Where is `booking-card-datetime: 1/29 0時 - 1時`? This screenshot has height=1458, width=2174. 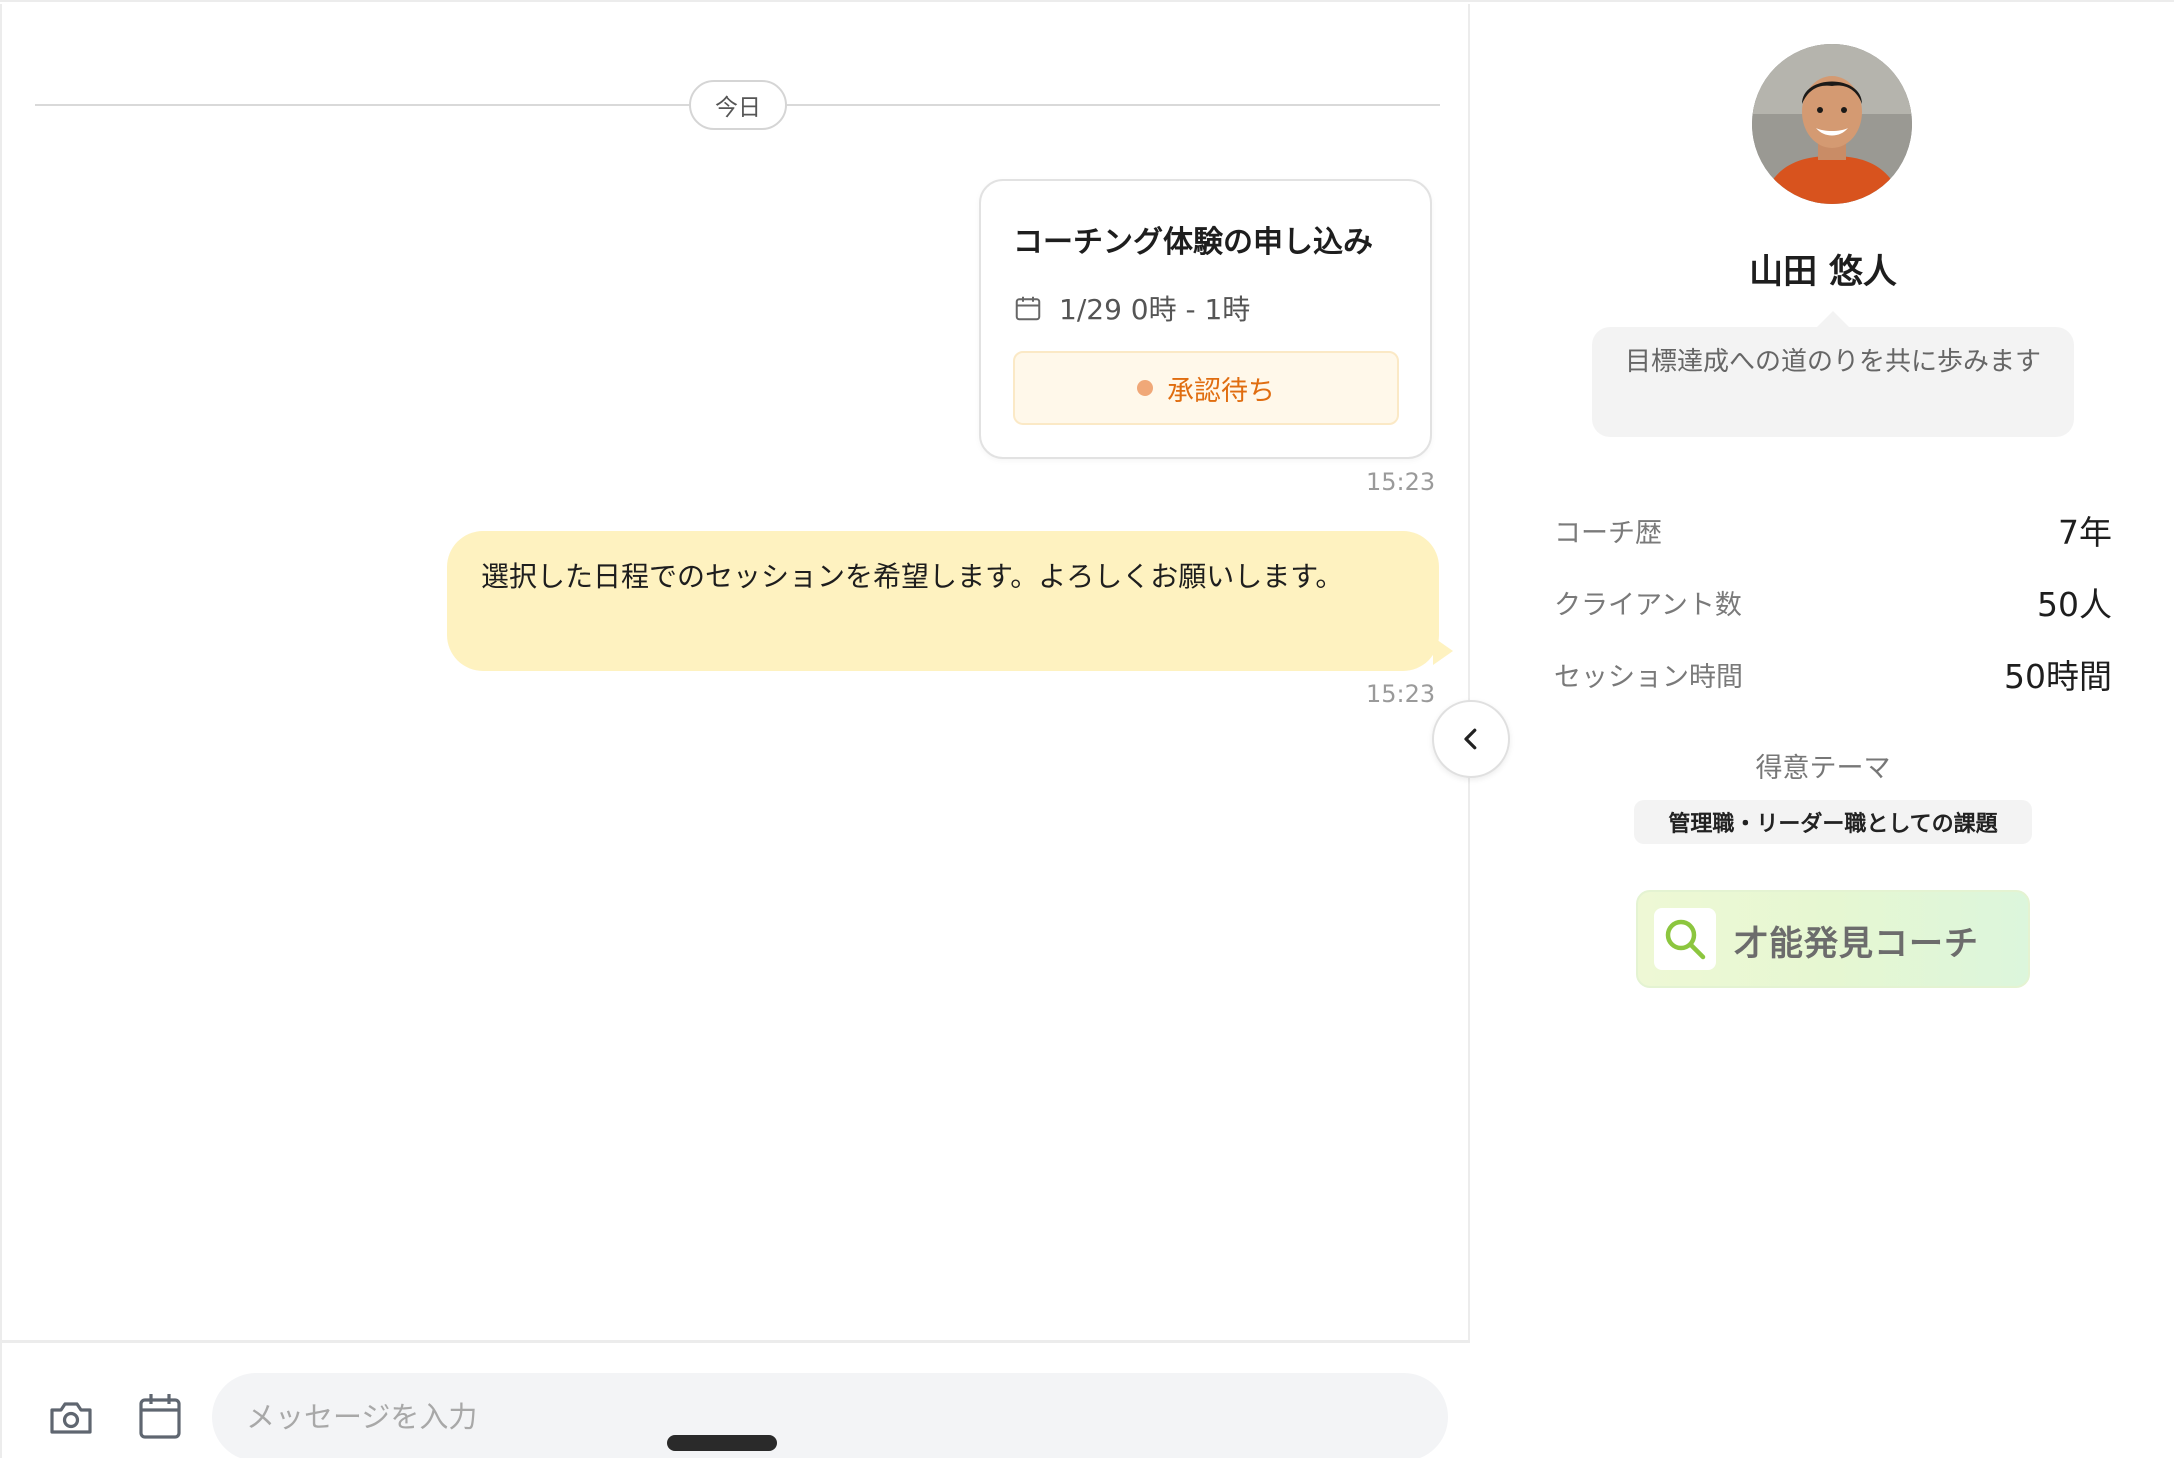 booking-card-datetime: 1/29 0時 - 1時 is located at coordinates (1155, 309).